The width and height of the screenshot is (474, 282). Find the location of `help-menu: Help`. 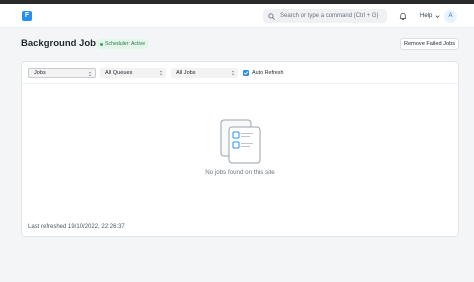

help-menu: Help is located at coordinates (430, 16).